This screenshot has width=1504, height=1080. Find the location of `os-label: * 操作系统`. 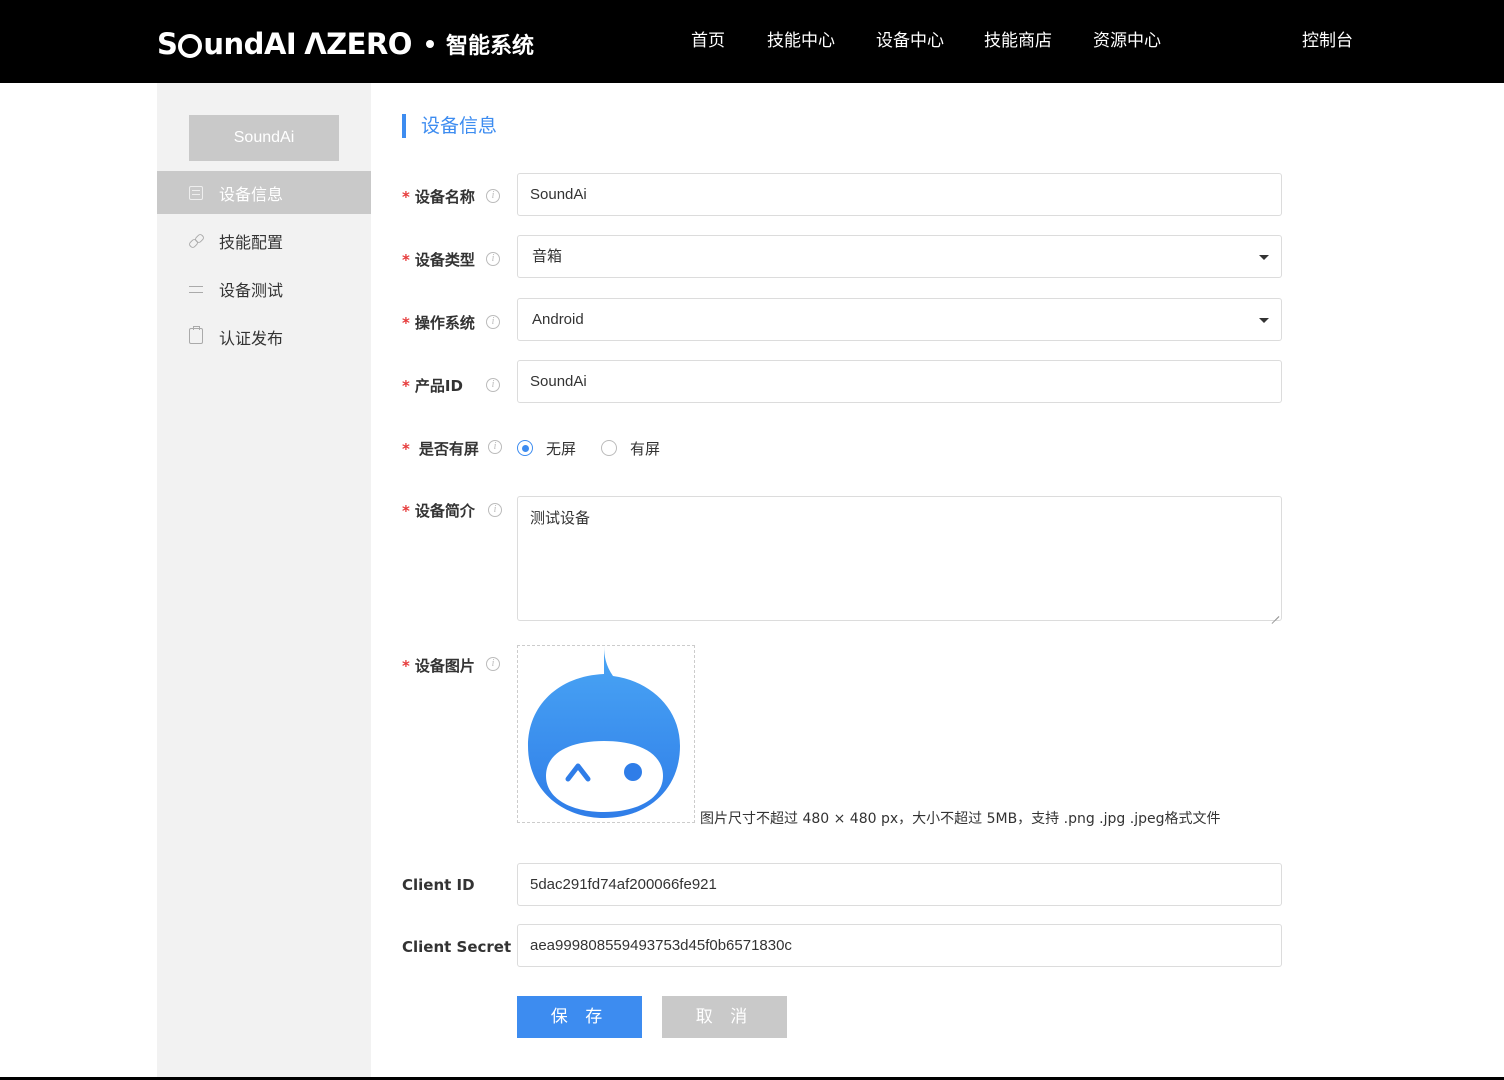

os-label: * 操作系统 is located at coordinates (438, 323).